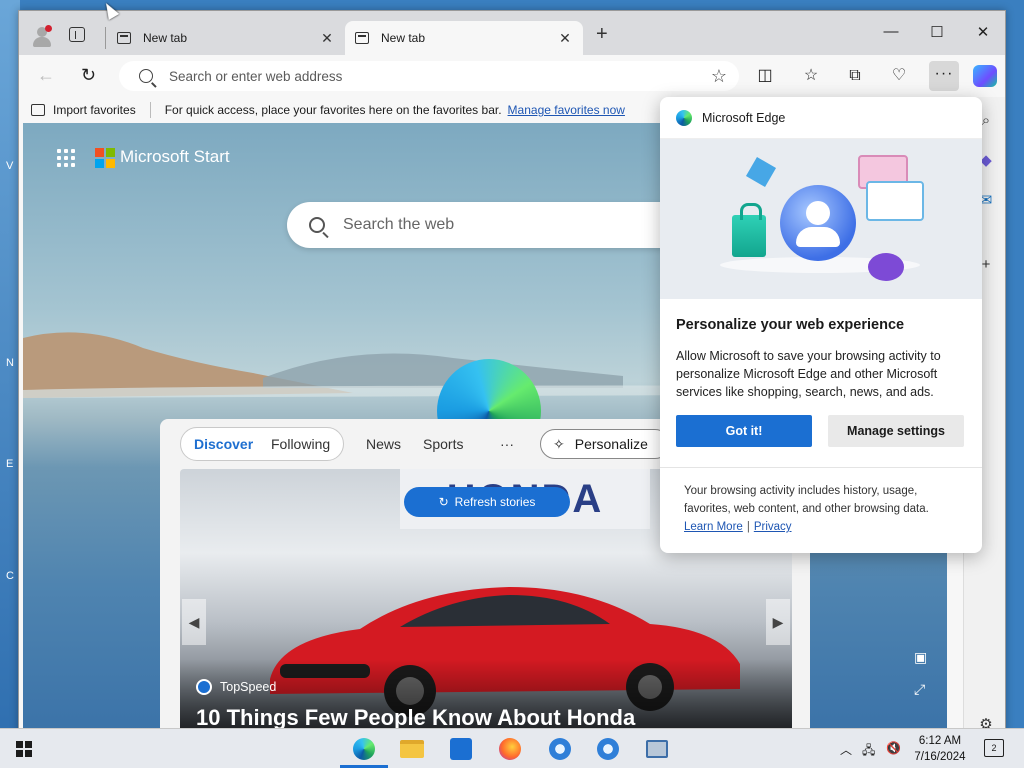  I want to click on notifications-icon: 2, so click(994, 748).